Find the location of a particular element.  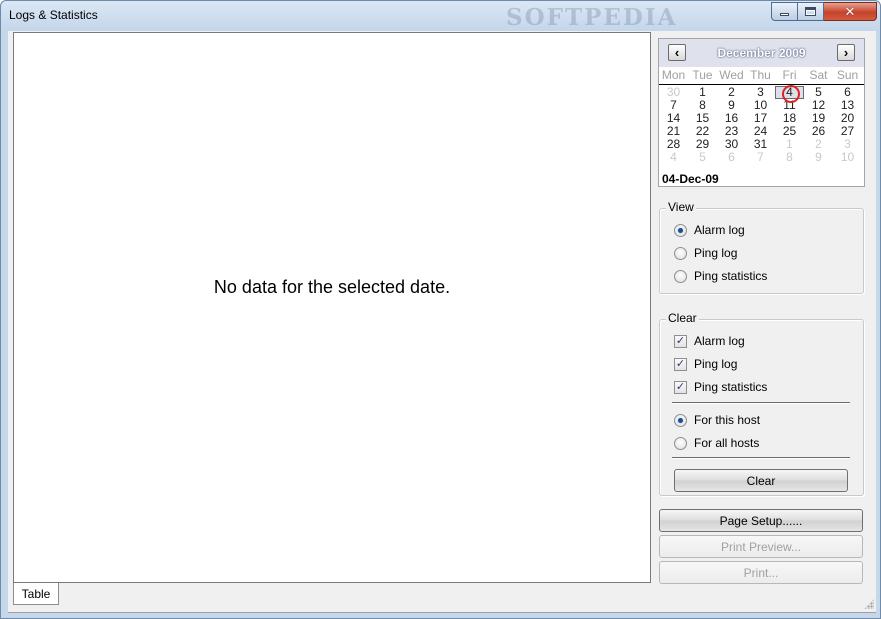

maximize-icon is located at coordinates (810, 11).